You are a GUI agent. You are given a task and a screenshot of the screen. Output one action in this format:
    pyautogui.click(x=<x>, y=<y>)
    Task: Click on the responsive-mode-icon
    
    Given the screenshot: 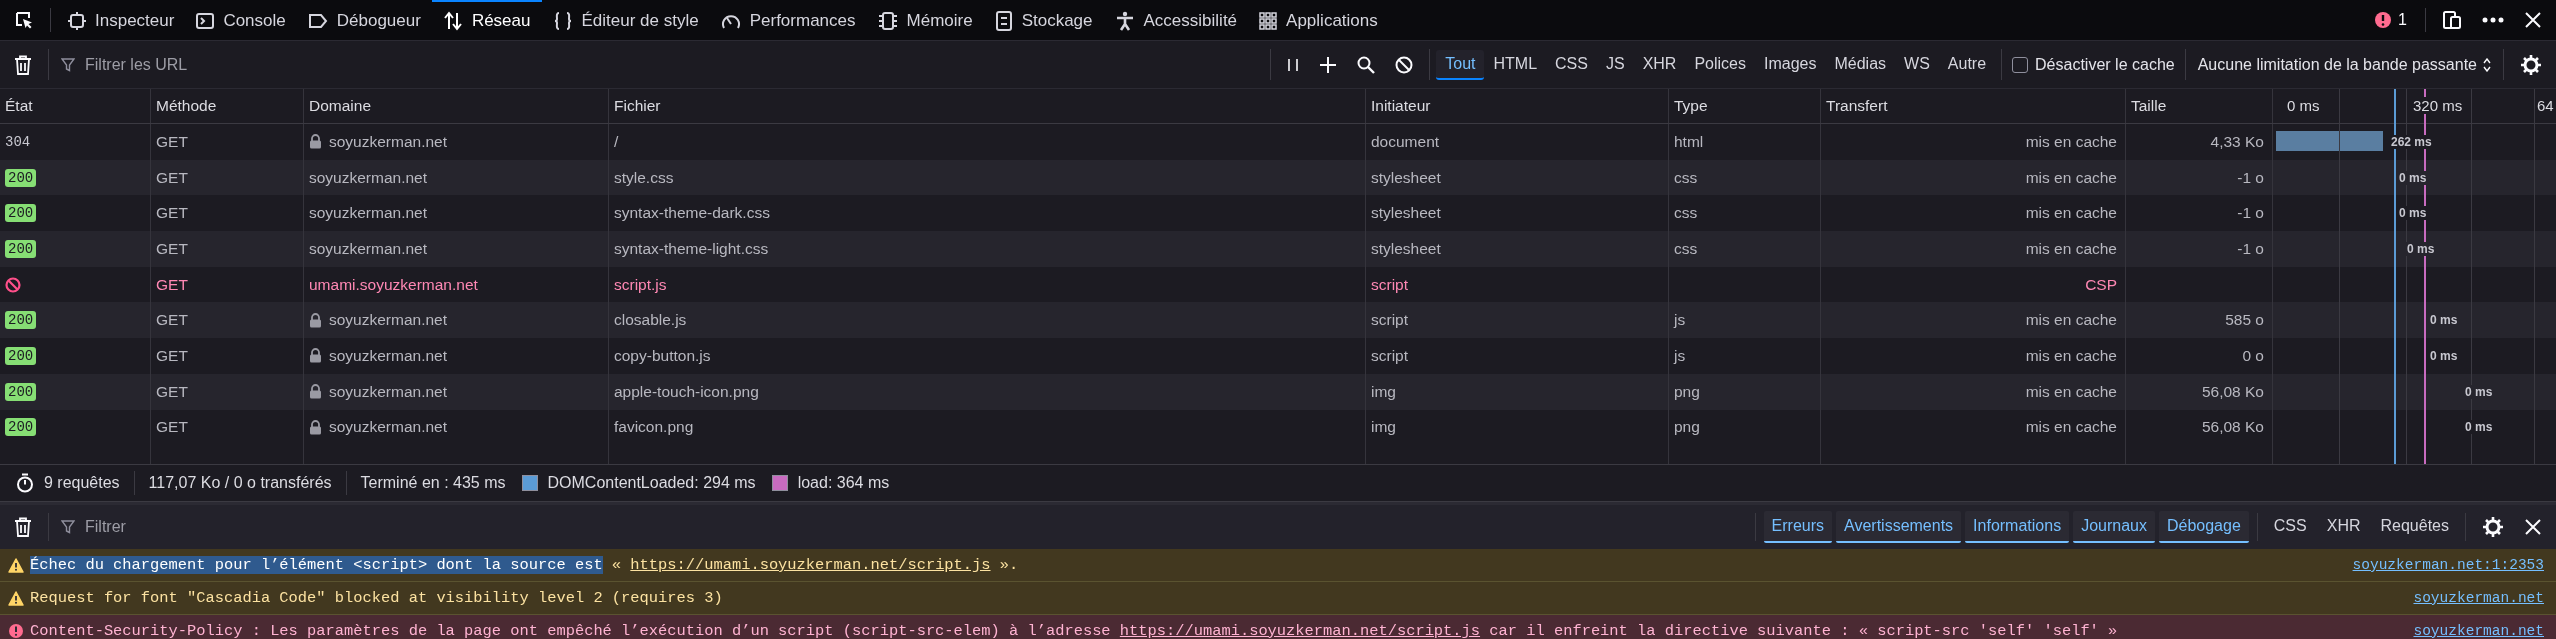 What is the action you would take?
    pyautogui.click(x=2452, y=20)
    